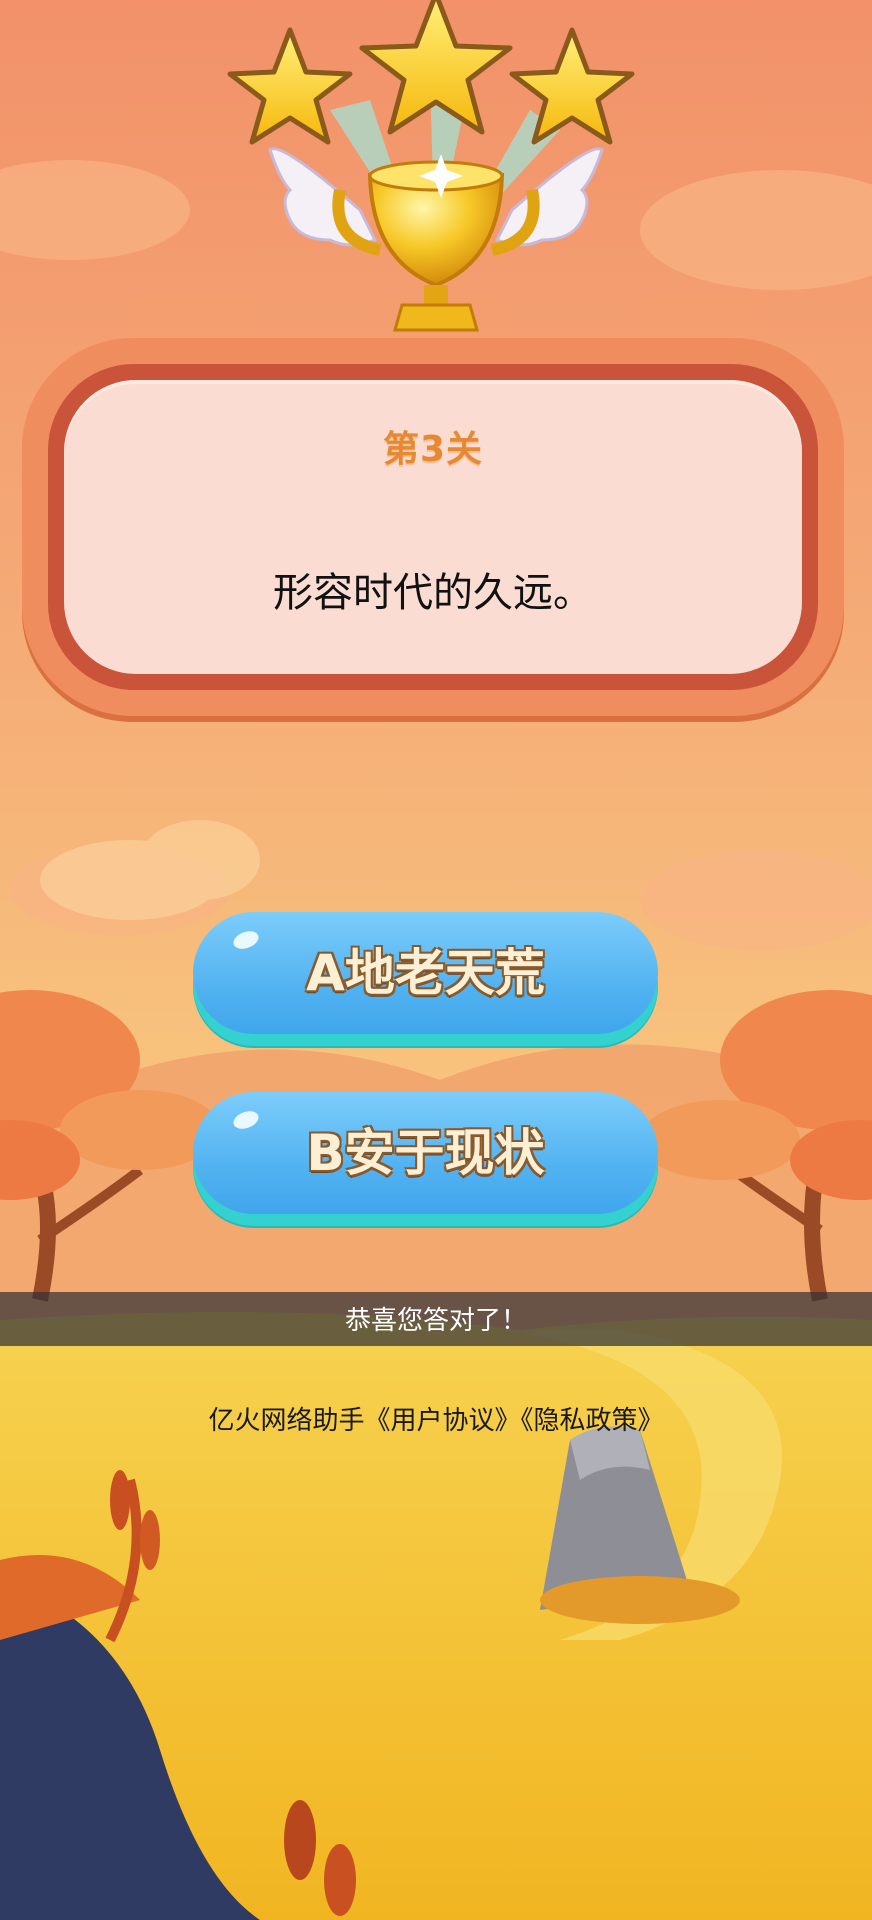 The height and width of the screenshot is (1920, 872). I want to click on answer-button-a: A地老天荒, so click(425, 973).